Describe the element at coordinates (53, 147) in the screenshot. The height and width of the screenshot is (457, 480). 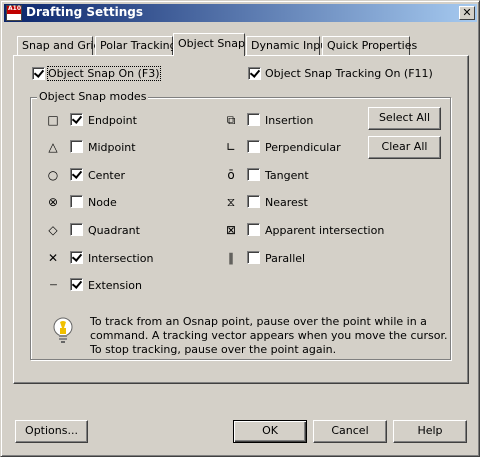
I see `midpoint-triangle-icon: △` at that location.